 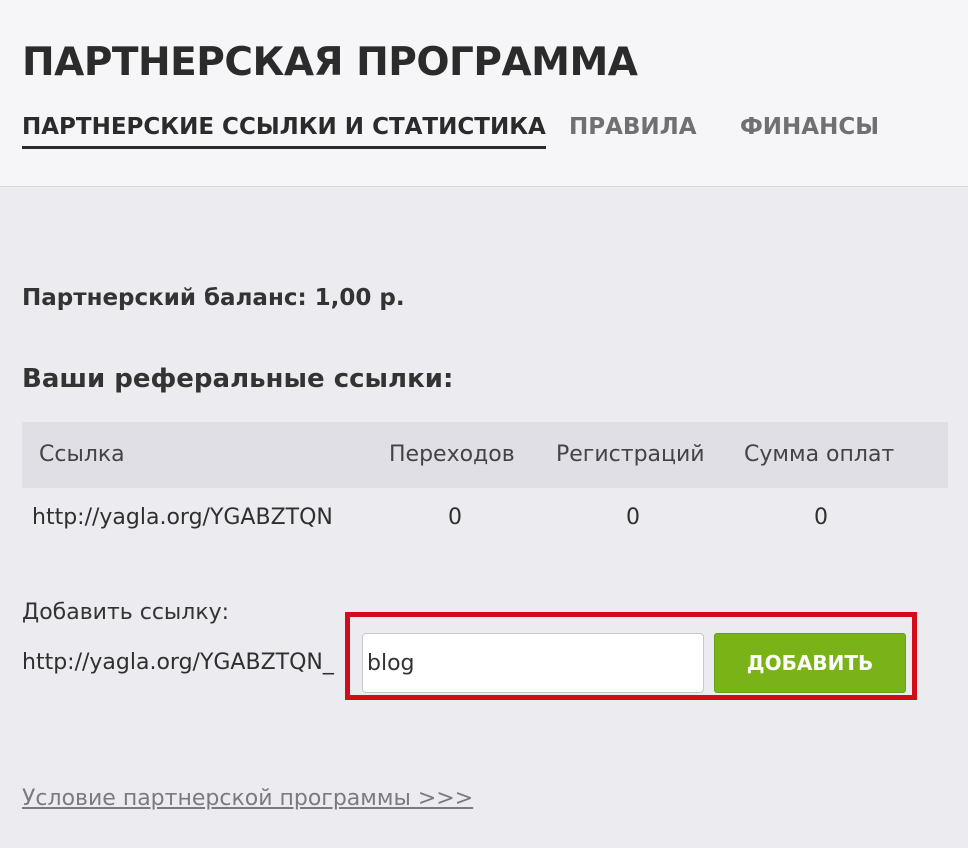 What do you see at coordinates (819, 454) in the screenshot?
I see `column-header-payments: Сумма оплат` at bounding box center [819, 454].